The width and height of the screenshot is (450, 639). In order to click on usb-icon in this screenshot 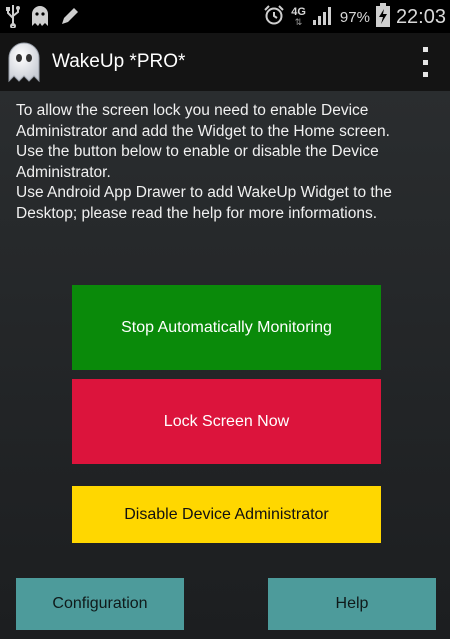, I will do `click(13, 18)`.